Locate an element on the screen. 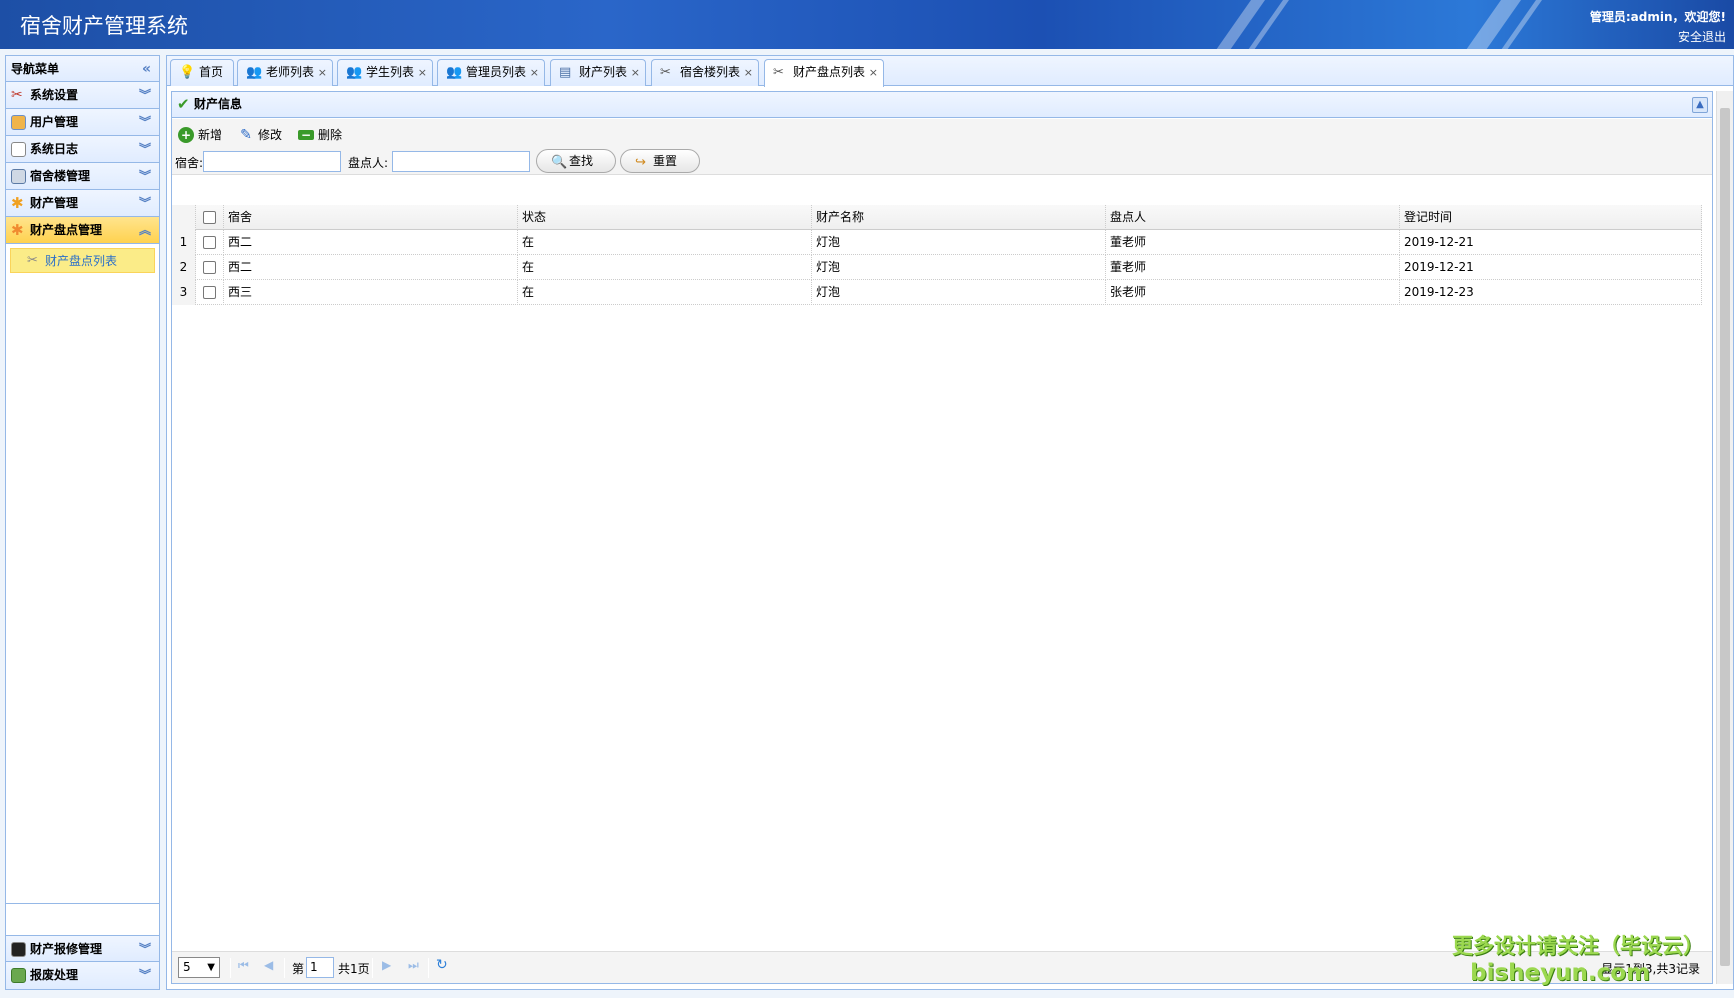 This screenshot has width=1734, height=998. edit-button: ✎ 修改 is located at coordinates (260, 135).